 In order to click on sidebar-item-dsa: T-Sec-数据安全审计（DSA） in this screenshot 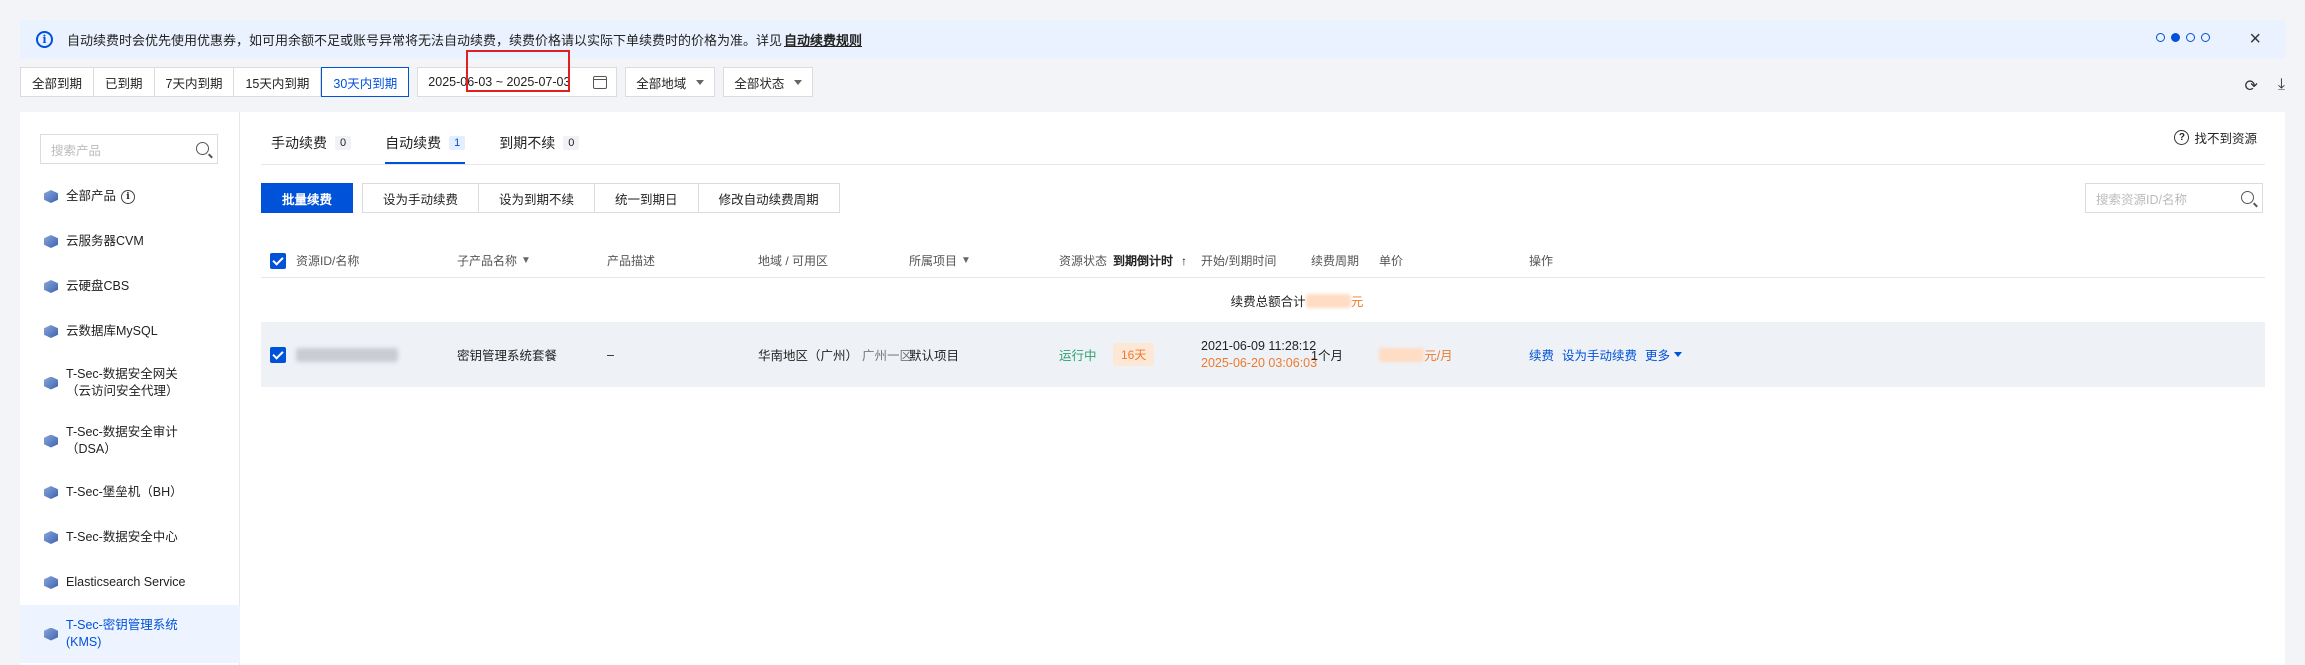, I will do `click(130, 441)`.